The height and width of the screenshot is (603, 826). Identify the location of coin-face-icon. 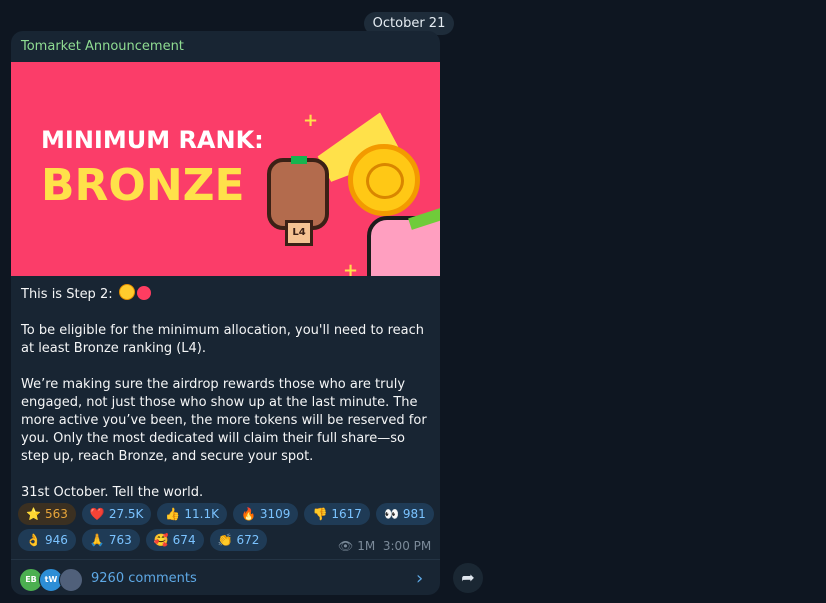
(385, 181).